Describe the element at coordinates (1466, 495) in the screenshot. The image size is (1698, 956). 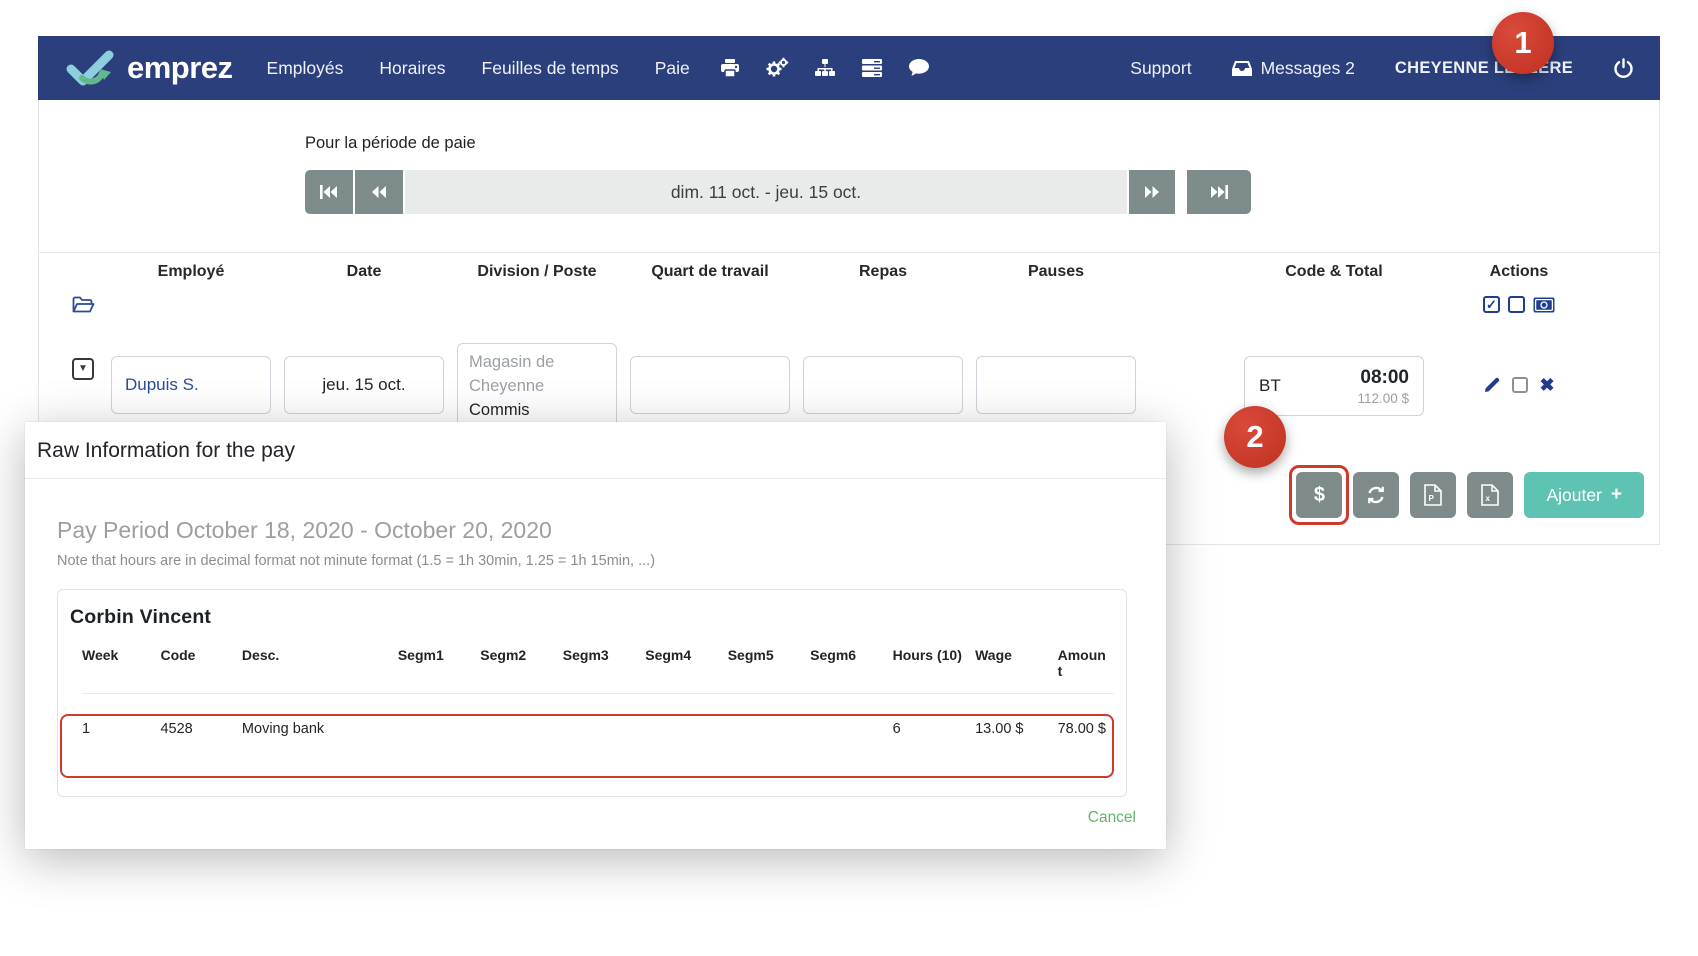
I see `toolbar: $ P x Ajouter +` at that location.